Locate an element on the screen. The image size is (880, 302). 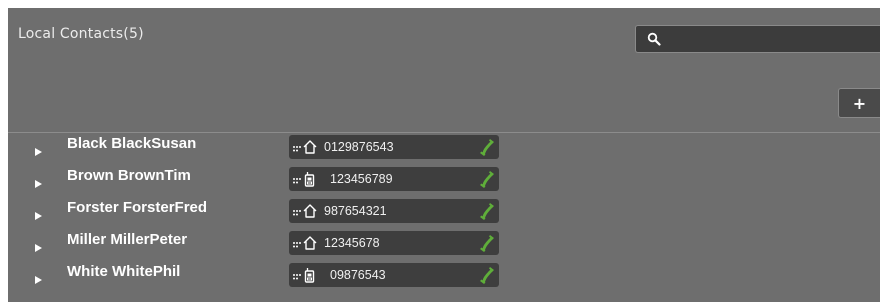
contact-name: Miller MillerPeter is located at coordinates (127, 239).